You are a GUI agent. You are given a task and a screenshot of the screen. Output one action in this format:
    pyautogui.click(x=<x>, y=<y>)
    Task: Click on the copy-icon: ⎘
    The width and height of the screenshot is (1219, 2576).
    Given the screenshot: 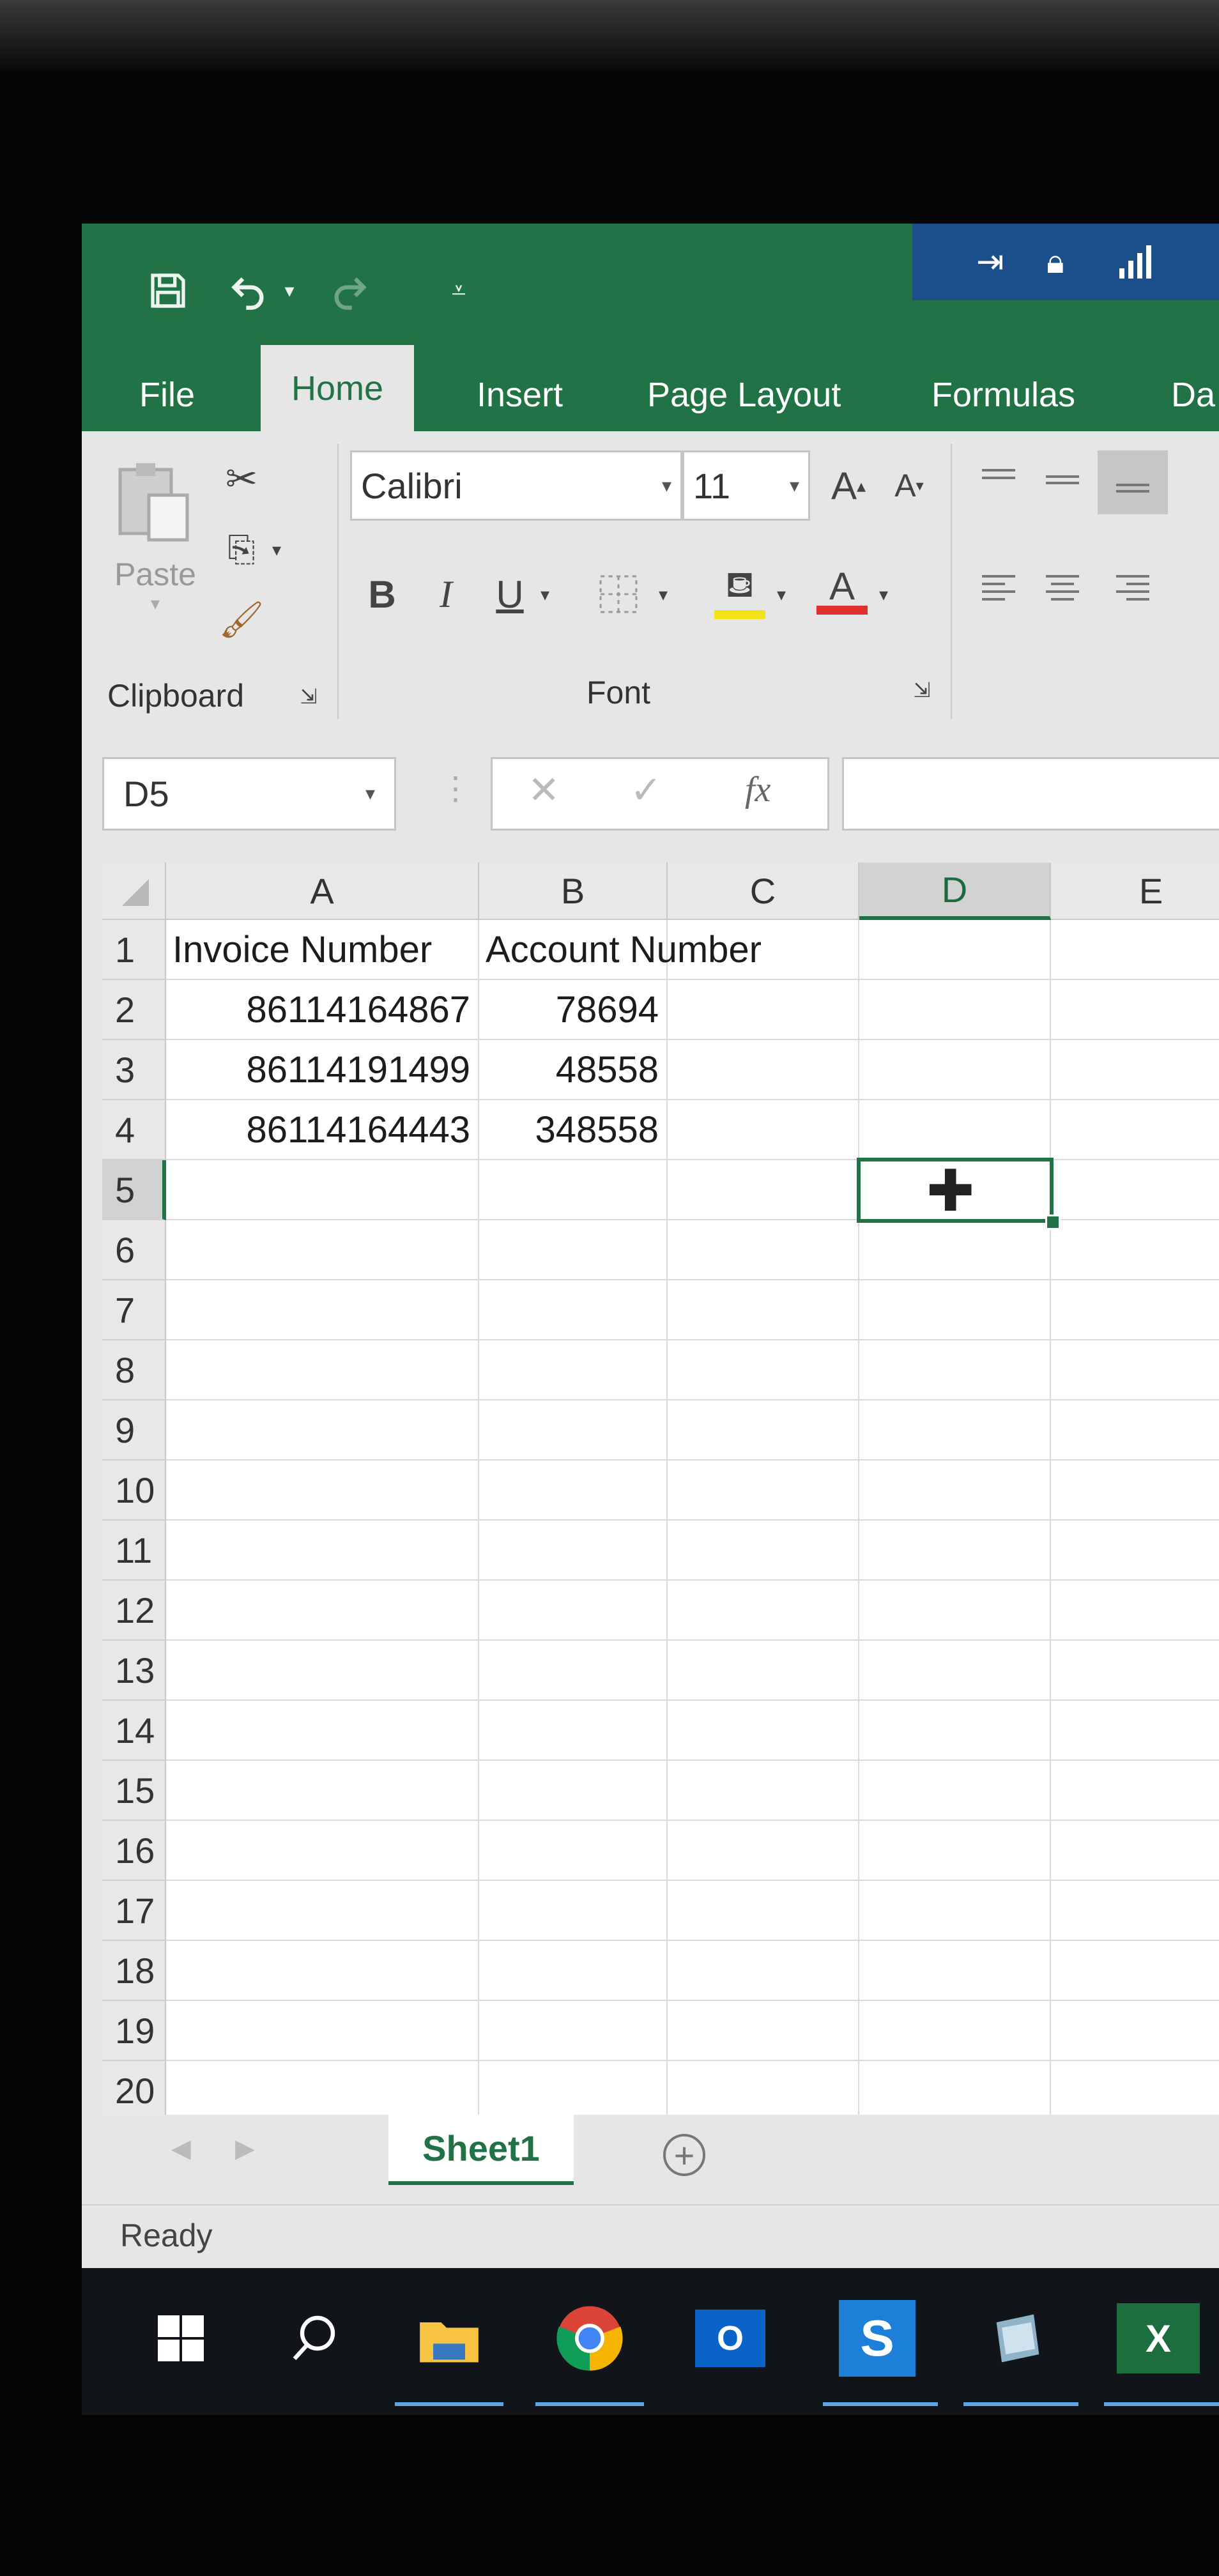 What is the action you would take?
    pyautogui.click(x=241, y=549)
    